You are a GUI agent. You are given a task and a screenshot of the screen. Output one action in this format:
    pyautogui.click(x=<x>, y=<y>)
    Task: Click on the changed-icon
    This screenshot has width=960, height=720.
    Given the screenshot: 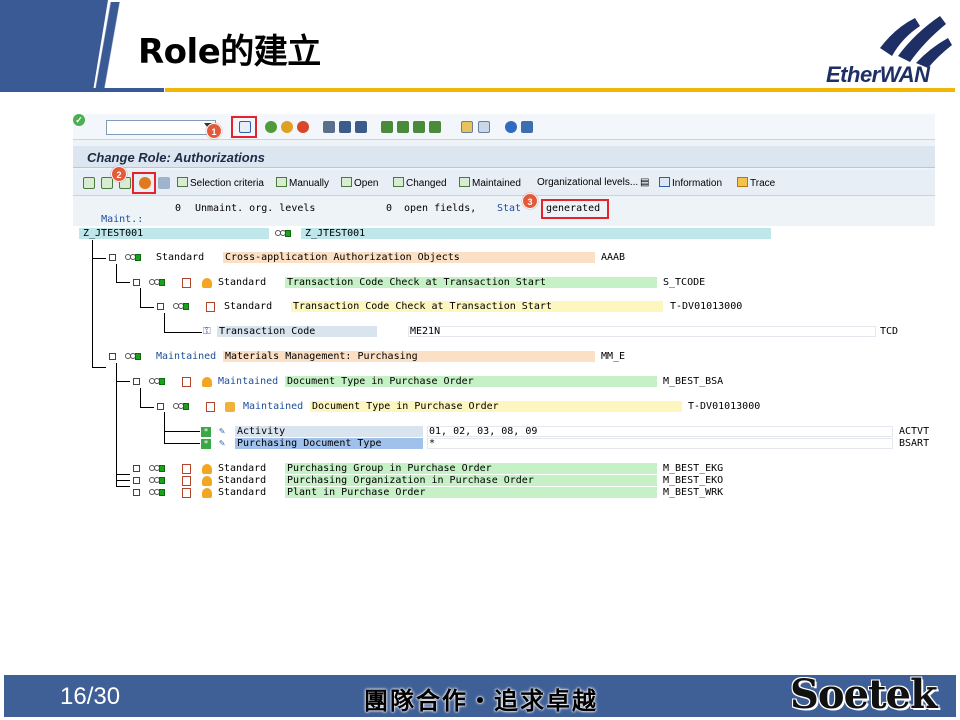 What is the action you would take?
    pyautogui.click(x=398, y=182)
    